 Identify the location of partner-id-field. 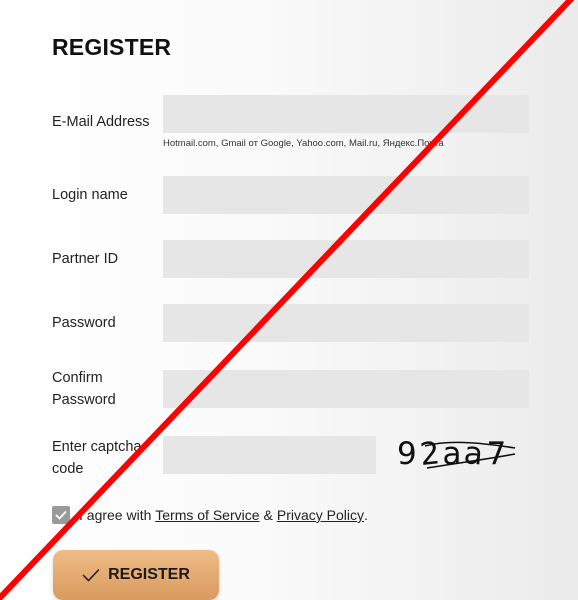
(346, 259).